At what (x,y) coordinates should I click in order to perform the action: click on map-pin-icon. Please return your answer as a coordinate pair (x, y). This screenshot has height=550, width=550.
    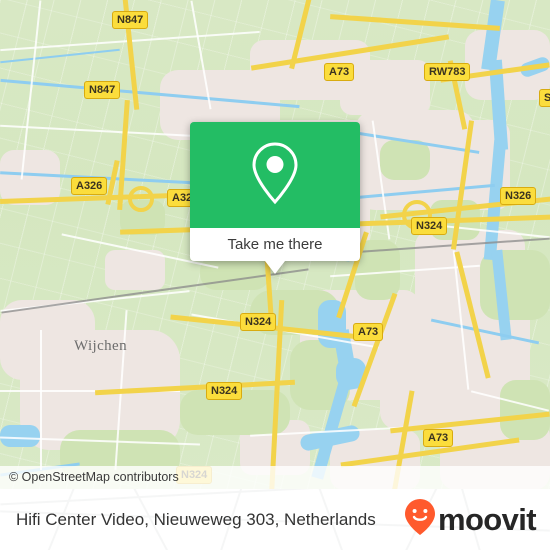
    Looking at the image, I should click on (275, 175).